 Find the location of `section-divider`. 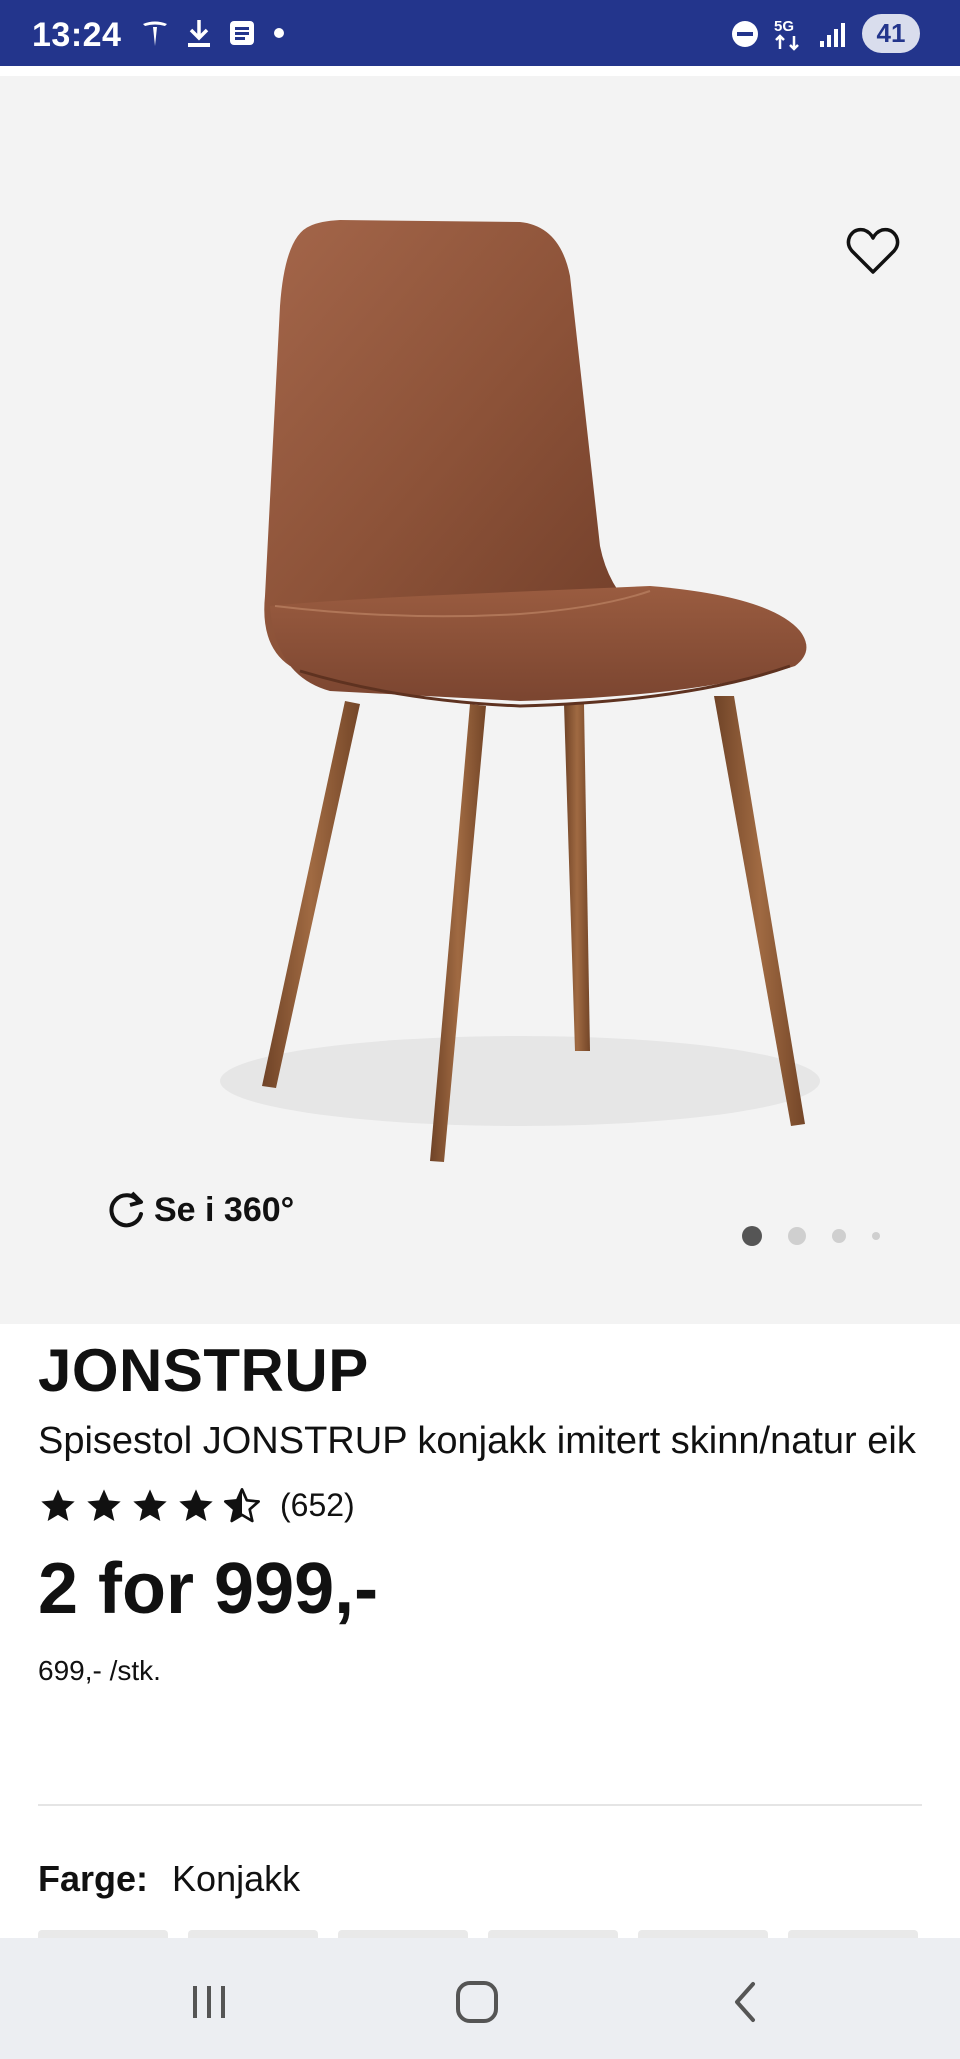

section-divider is located at coordinates (480, 1805).